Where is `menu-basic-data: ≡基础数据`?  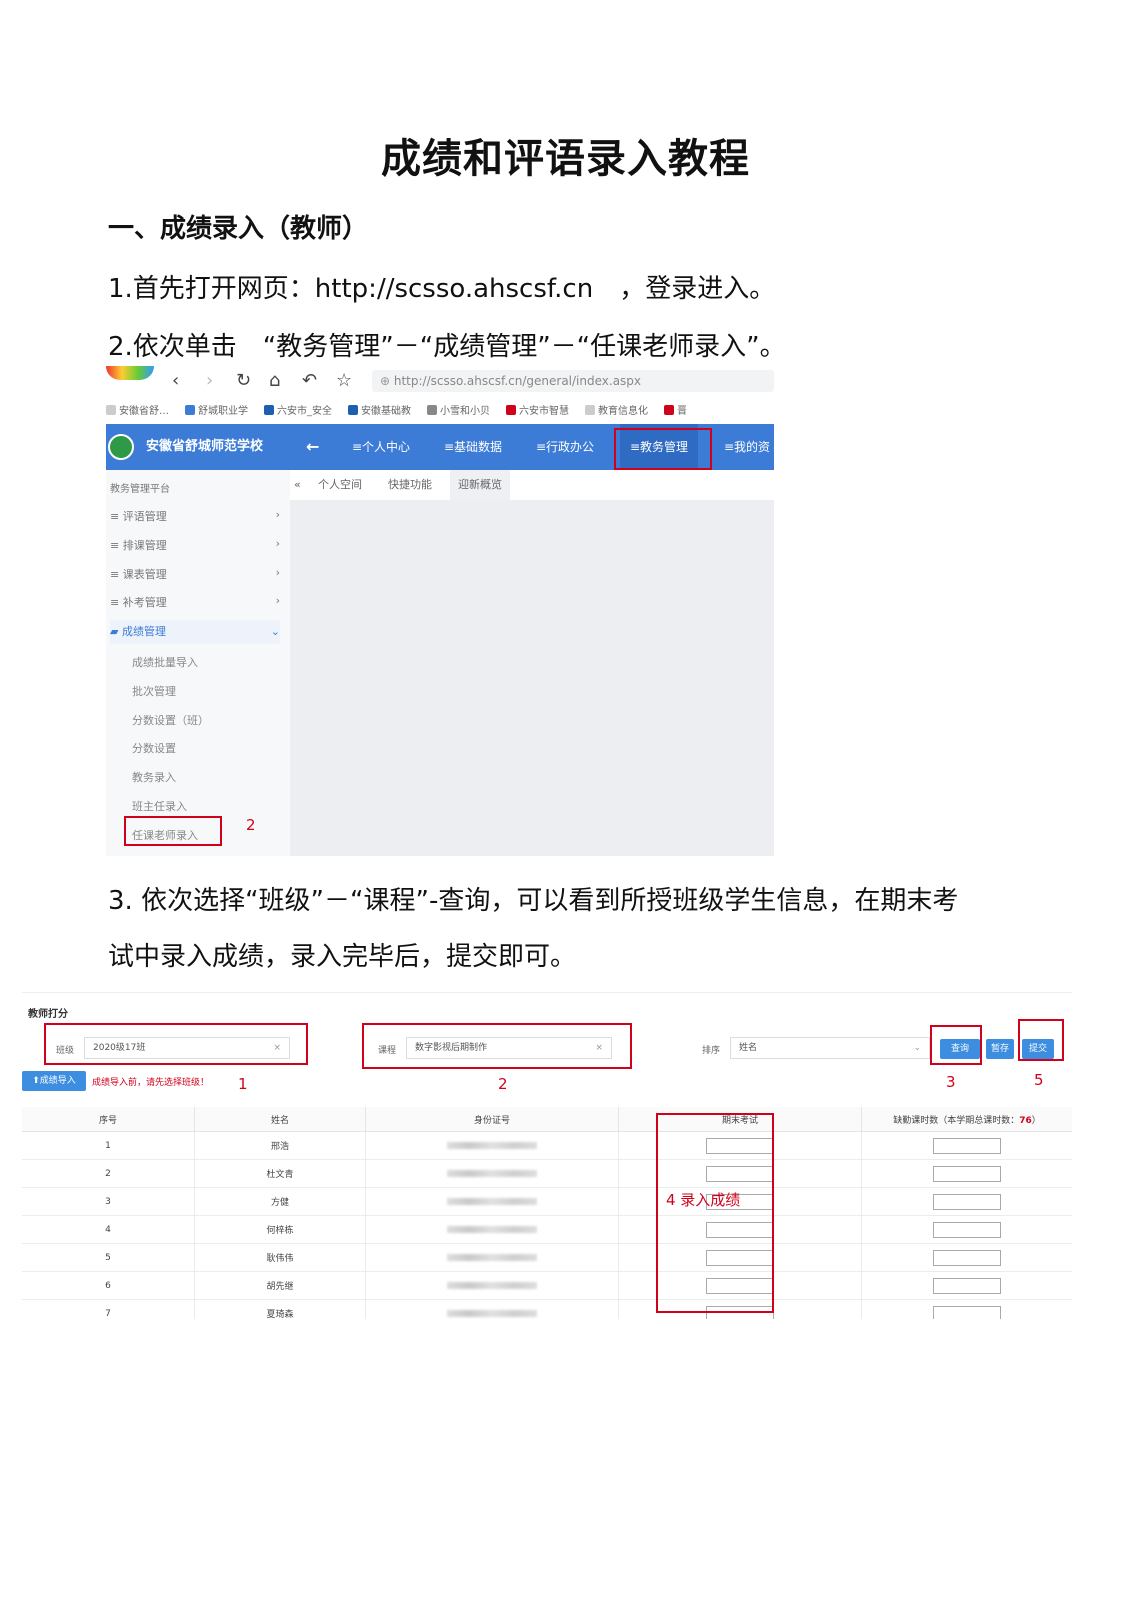 menu-basic-data: ≡基础数据 is located at coordinates (473, 447).